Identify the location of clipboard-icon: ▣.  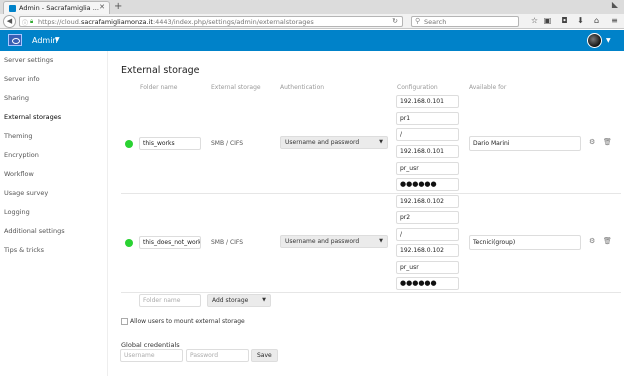
(547, 20).